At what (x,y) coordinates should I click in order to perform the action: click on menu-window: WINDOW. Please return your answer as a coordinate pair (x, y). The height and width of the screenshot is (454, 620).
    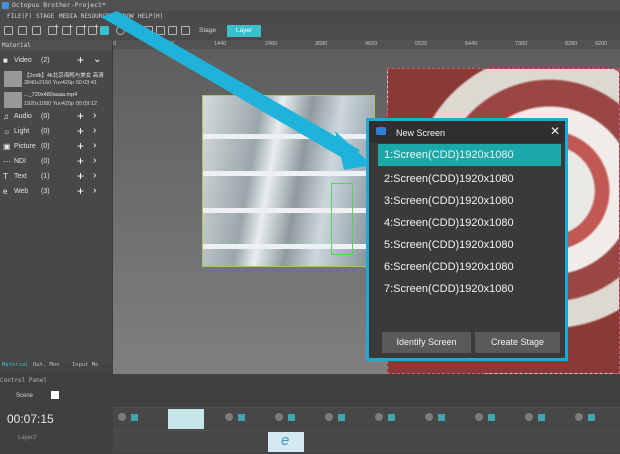
    Looking at the image, I should click on (123, 16).